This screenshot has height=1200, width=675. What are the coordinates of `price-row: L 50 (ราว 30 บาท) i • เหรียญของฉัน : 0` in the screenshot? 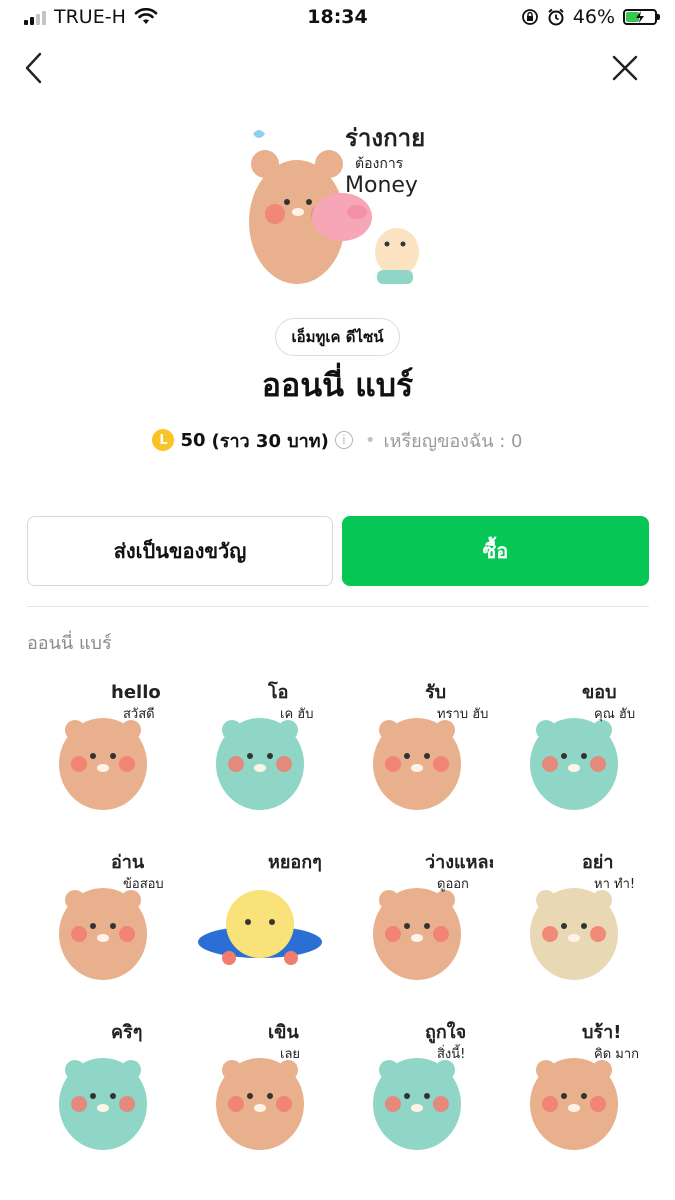 It's located at (337, 440).